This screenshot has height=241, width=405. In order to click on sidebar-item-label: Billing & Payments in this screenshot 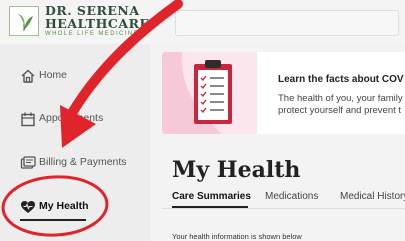, I will do `click(83, 162)`.